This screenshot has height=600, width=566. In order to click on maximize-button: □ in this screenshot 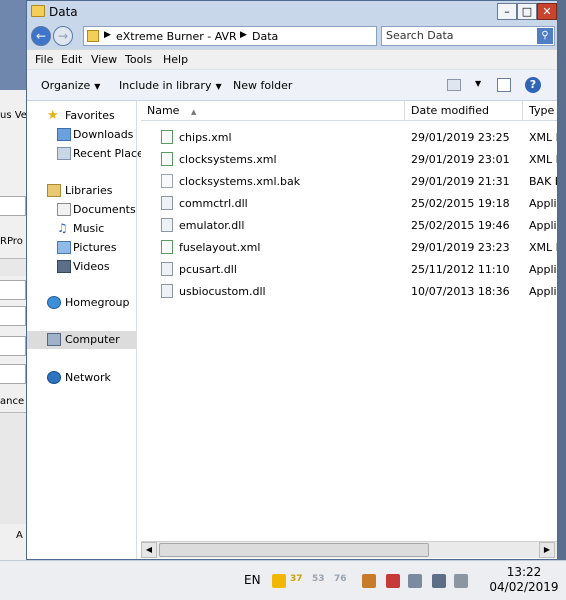, I will do `click(527, 11)`.